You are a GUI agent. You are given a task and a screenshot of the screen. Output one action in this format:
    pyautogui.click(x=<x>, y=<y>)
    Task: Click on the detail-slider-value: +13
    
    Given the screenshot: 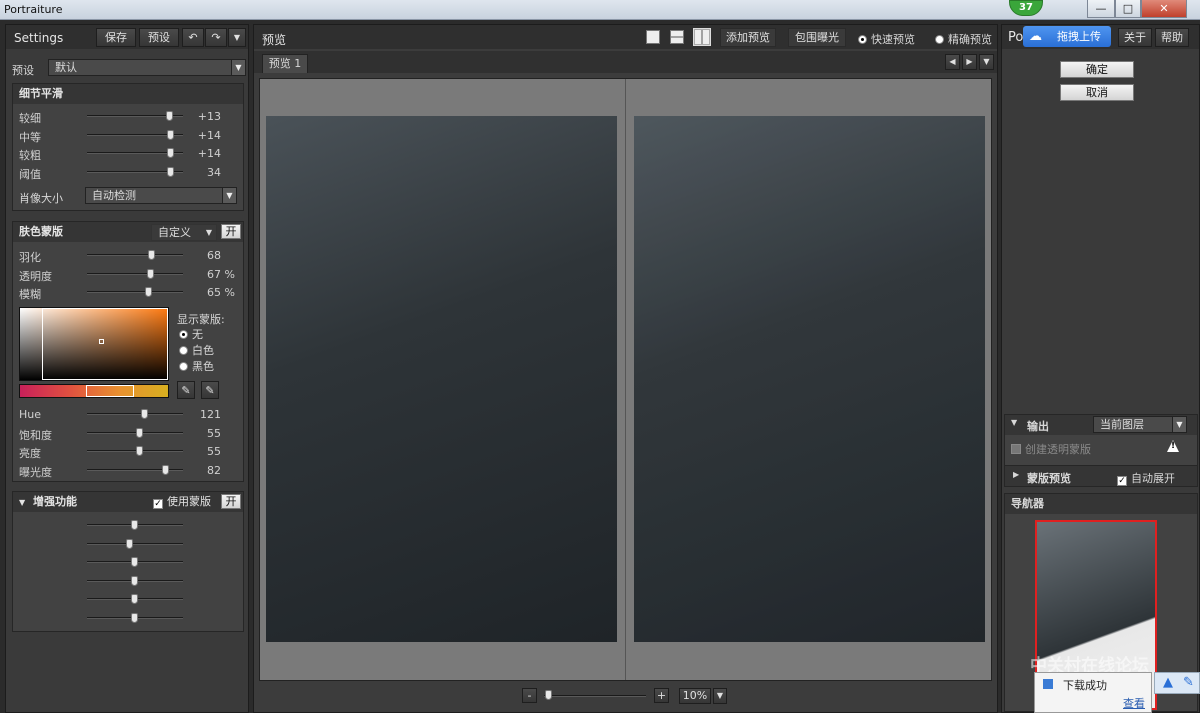 What is the action you would take?
    pyautogui.click(x=209, y=116)
    